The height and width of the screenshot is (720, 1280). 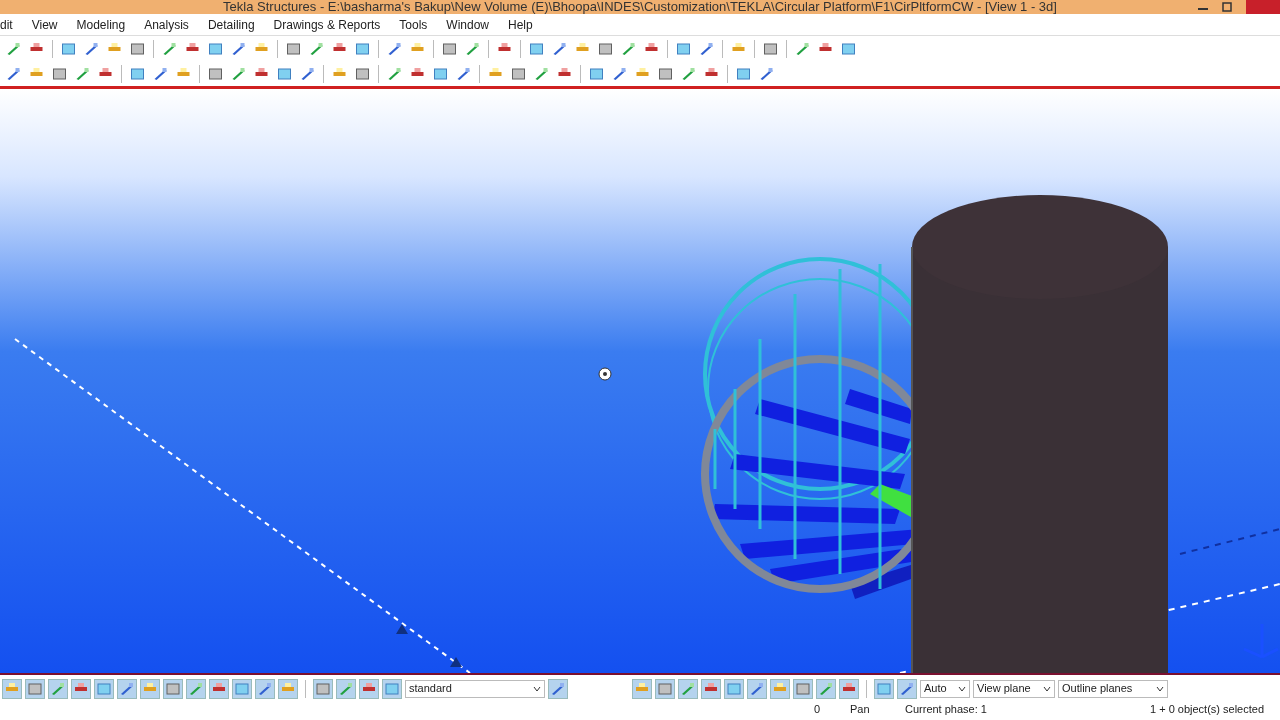 I want to click on dropdown: View plane, so click(x=1014, y=688).